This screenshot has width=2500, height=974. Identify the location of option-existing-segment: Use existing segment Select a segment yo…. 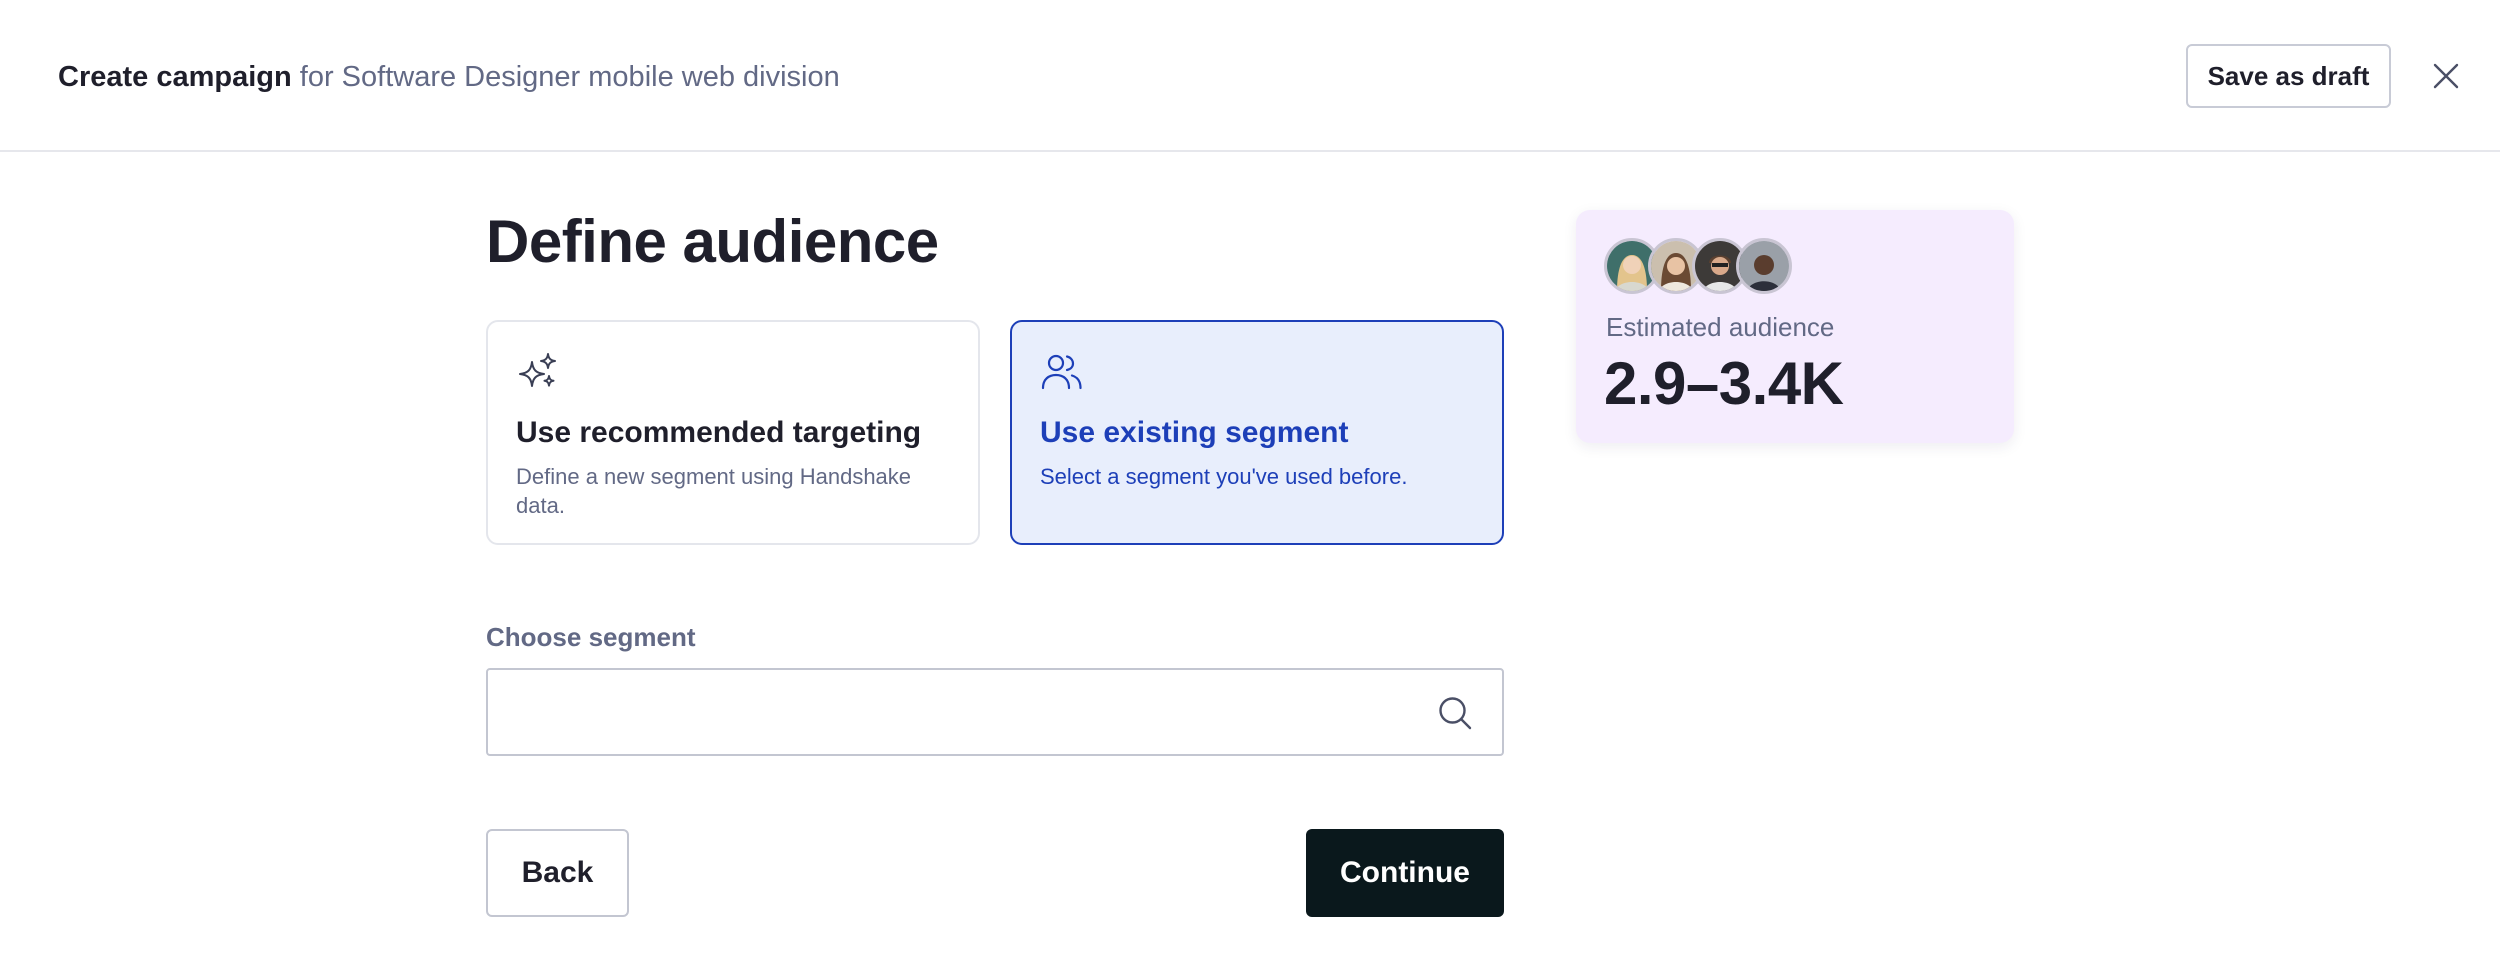
(1257, 432).